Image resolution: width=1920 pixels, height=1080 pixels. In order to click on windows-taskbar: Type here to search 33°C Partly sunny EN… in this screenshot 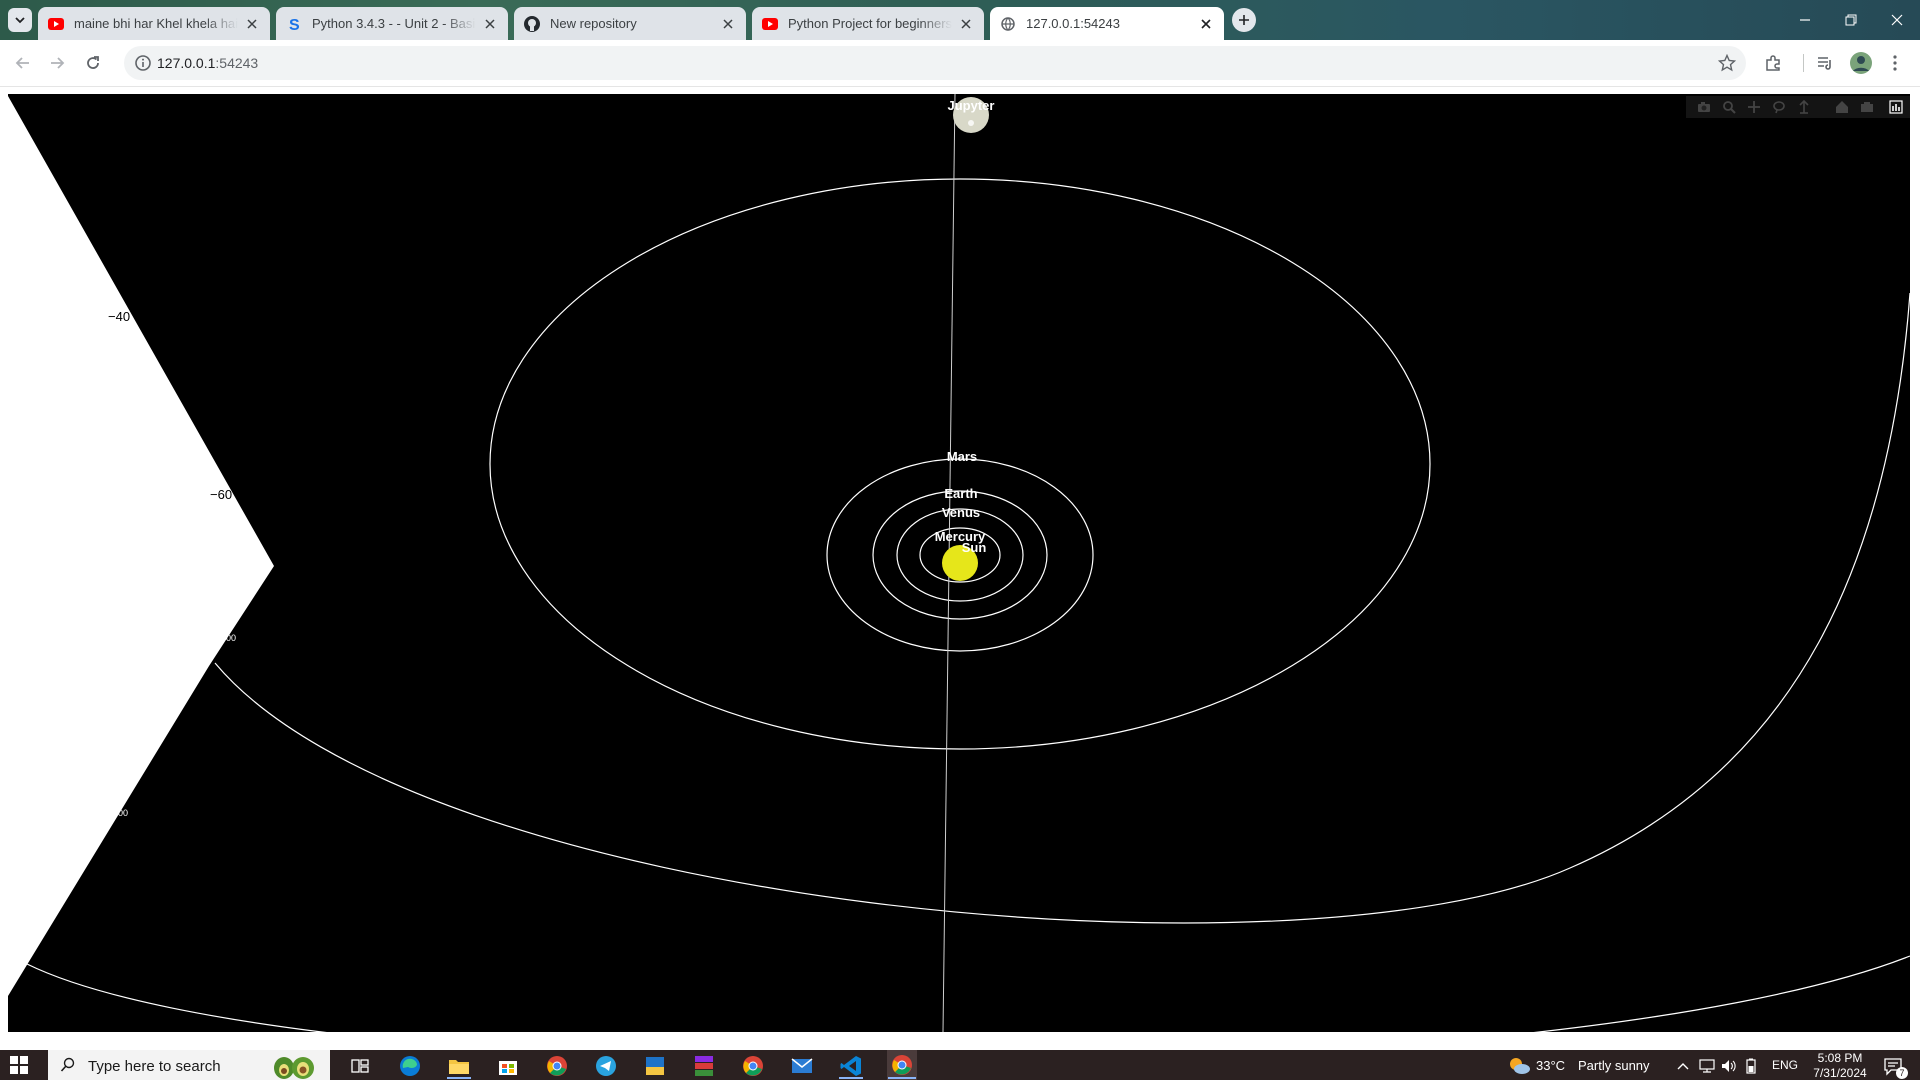, I will do `click(960, 1065)`.